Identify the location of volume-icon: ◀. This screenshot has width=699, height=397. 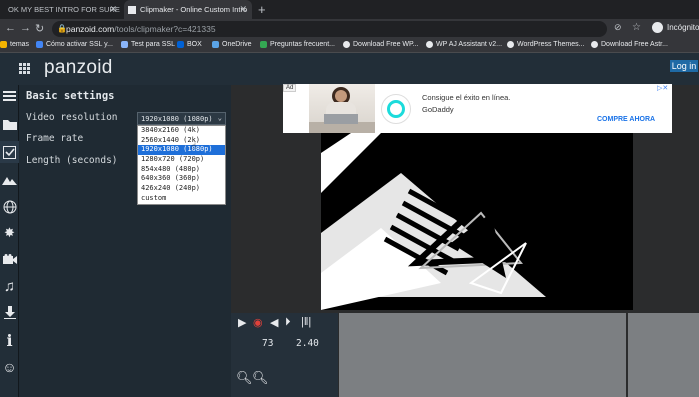
(274, 322).